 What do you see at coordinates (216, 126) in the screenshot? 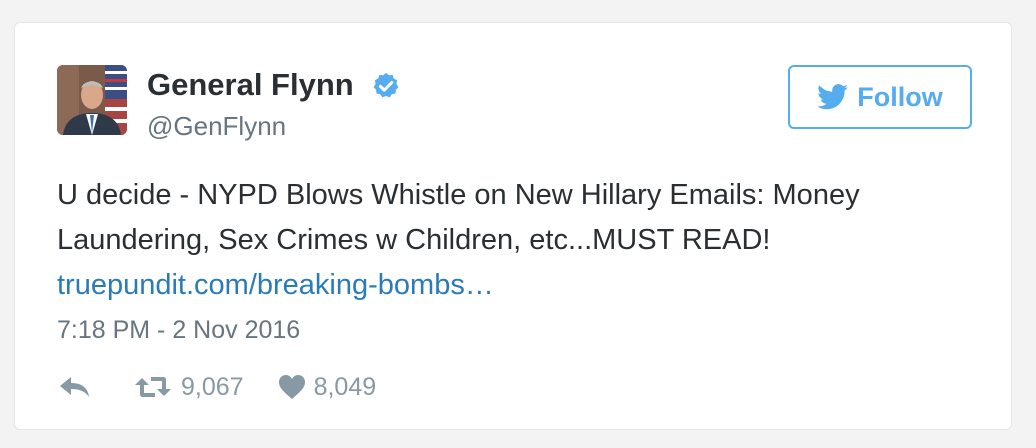
I see `author-handle: @GenFlynn` at bounding box center [216, 126].